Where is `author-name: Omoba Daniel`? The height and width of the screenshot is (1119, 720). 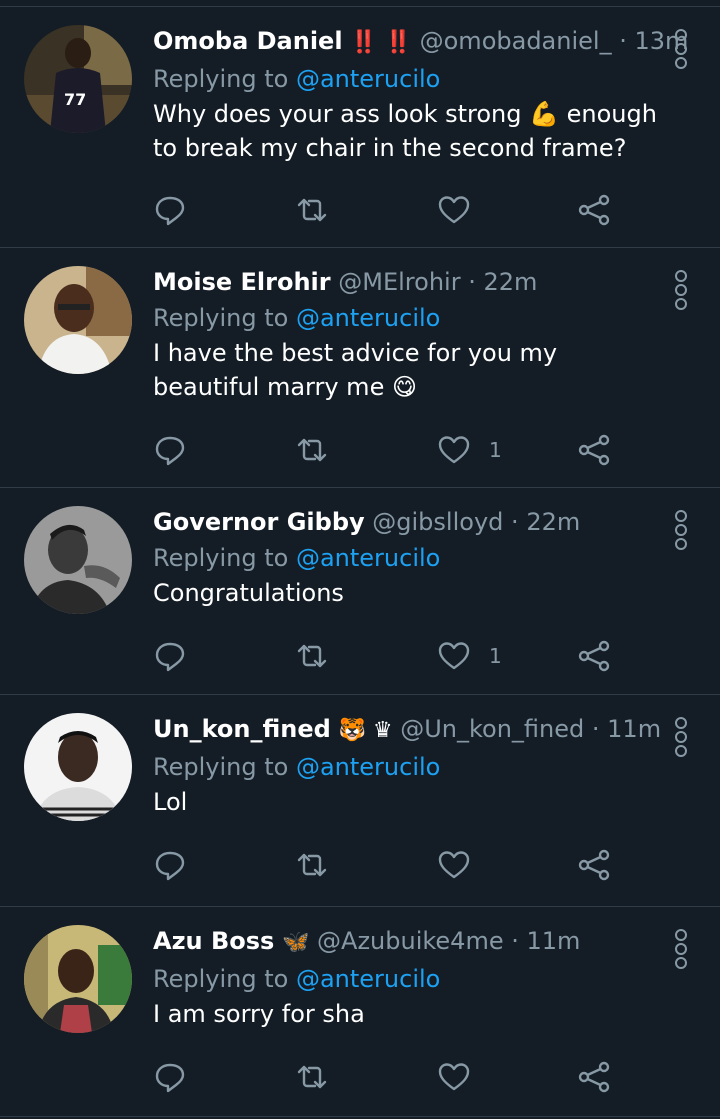 author-name: Omoba Daniel is located at coordinates (248, 41).